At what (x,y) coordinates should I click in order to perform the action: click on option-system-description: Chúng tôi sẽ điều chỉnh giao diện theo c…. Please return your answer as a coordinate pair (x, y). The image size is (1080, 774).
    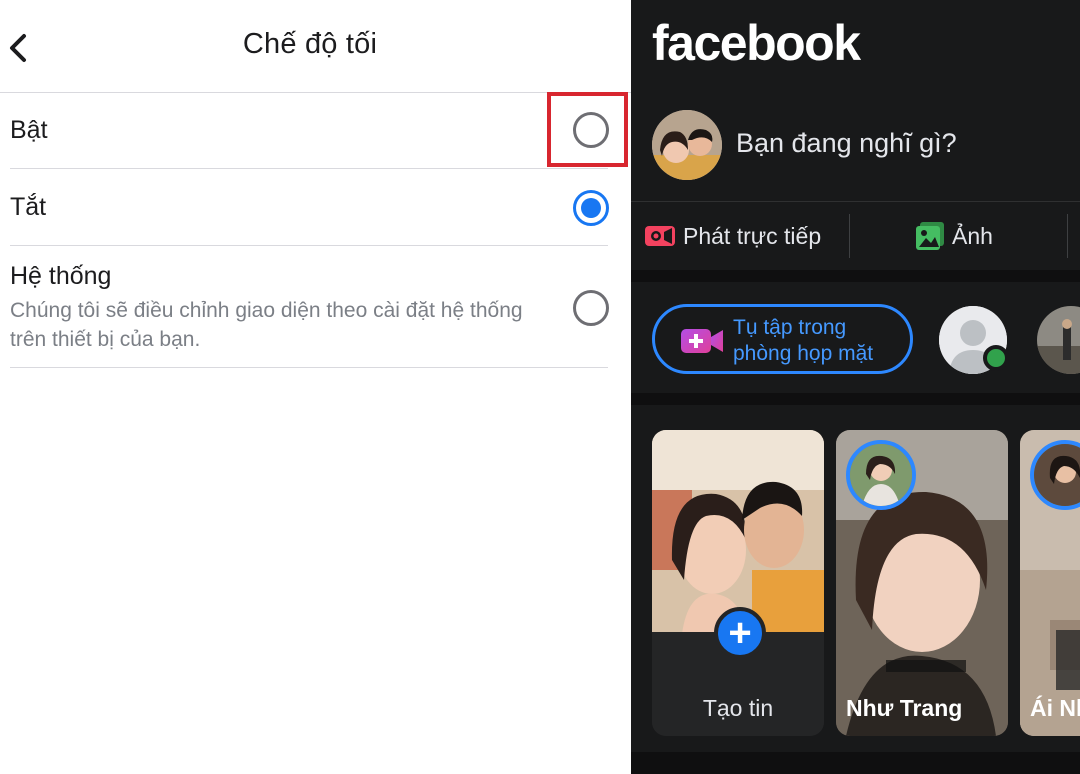
    Looking at the image, I should click on (266, 325).